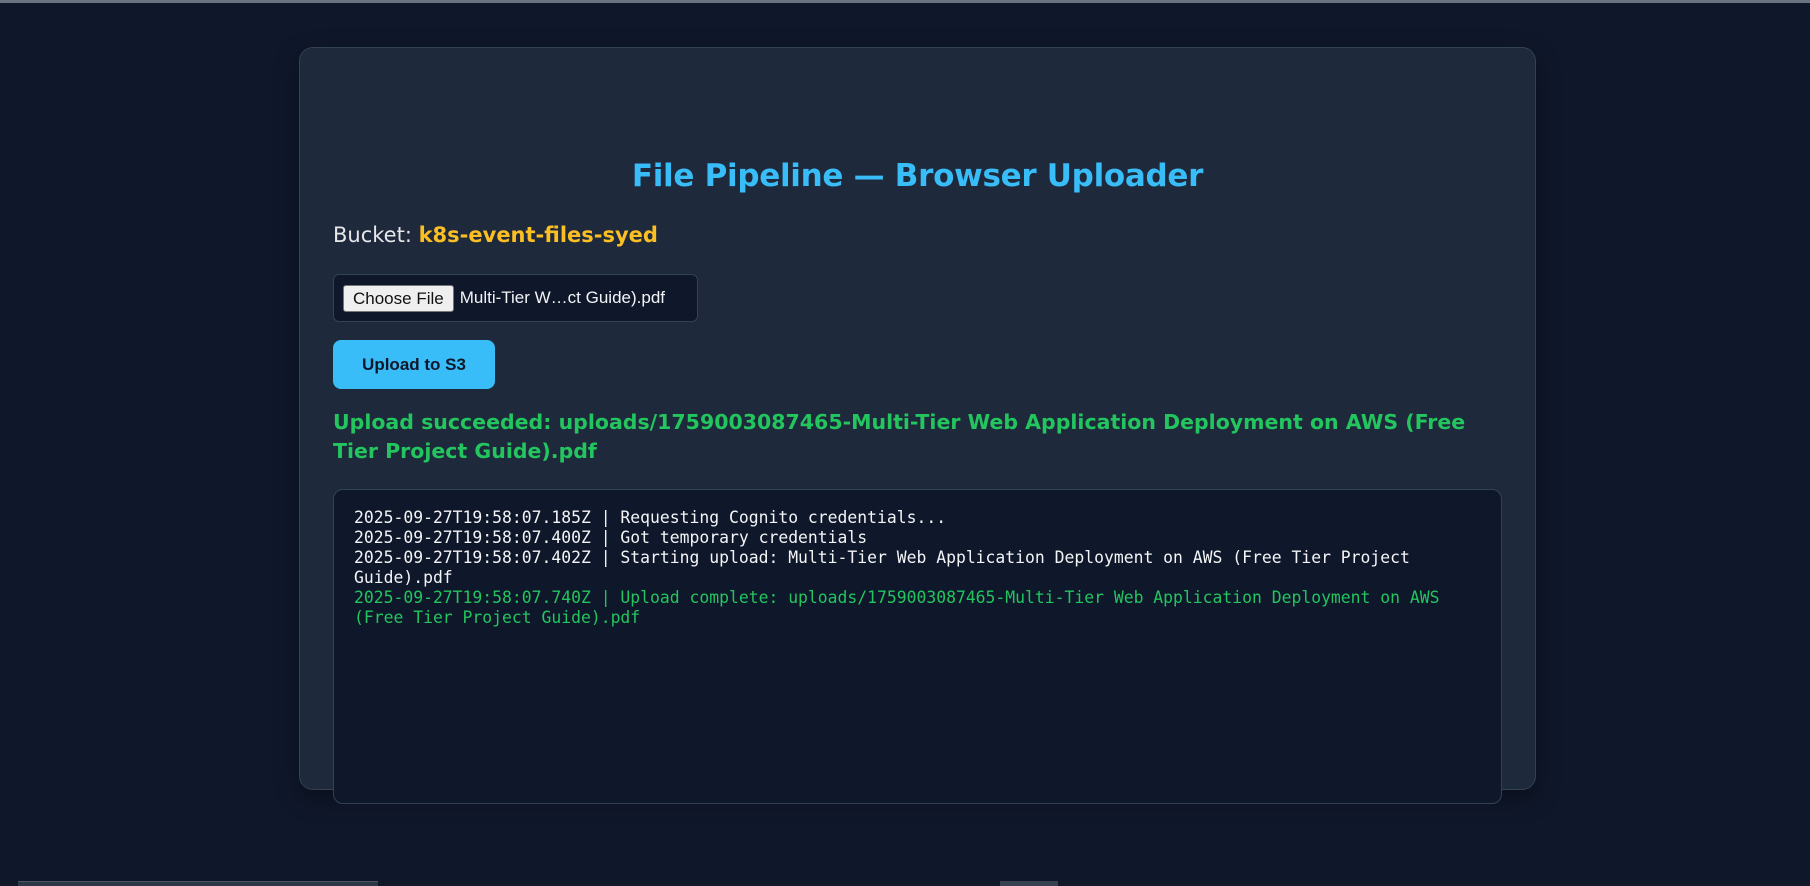  I want to click on scrollbar-thumb-secondary, so click(1029, 883).